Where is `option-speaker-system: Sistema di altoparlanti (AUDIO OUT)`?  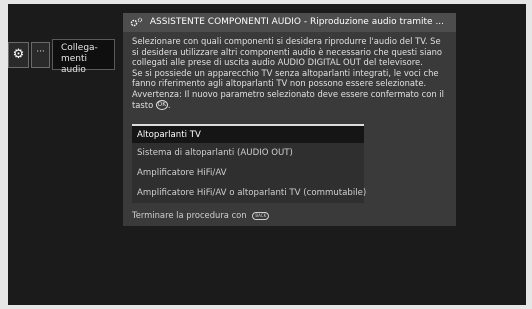 option-speaker-system: Sistema di altoparlanti (AUDIO OUT) is located at coordinates (248, 153).